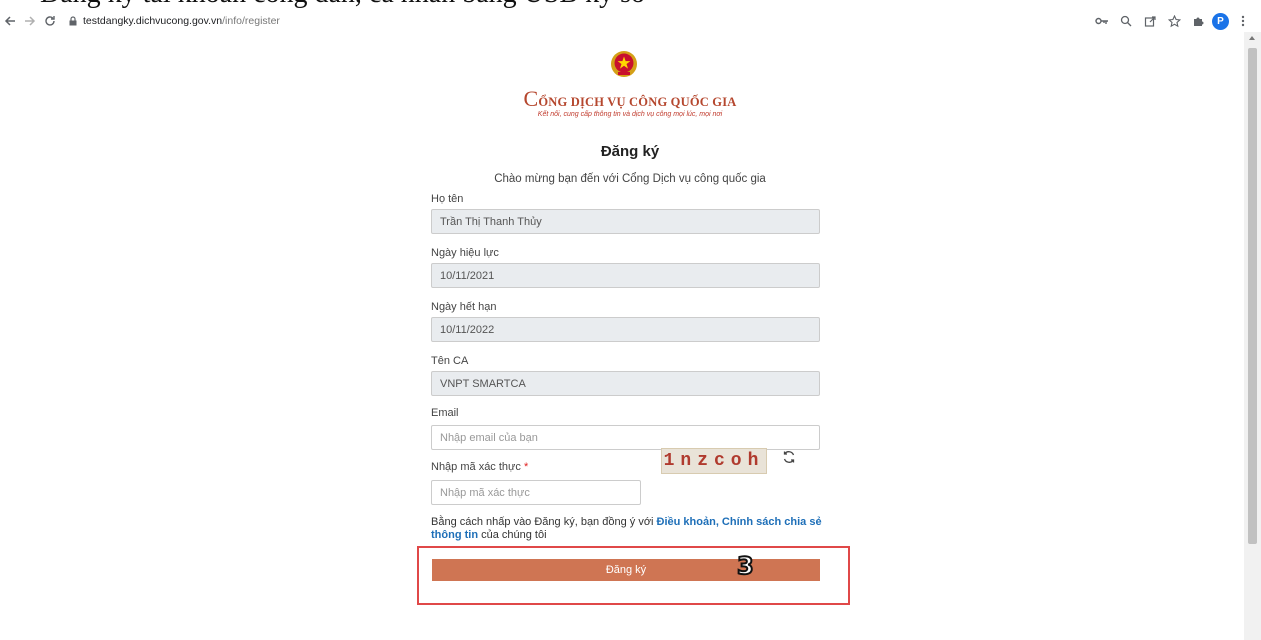  Describe the element at coordinates (447, 199) in the screenshot. I see `full-name-label: Họ tên` at that location.